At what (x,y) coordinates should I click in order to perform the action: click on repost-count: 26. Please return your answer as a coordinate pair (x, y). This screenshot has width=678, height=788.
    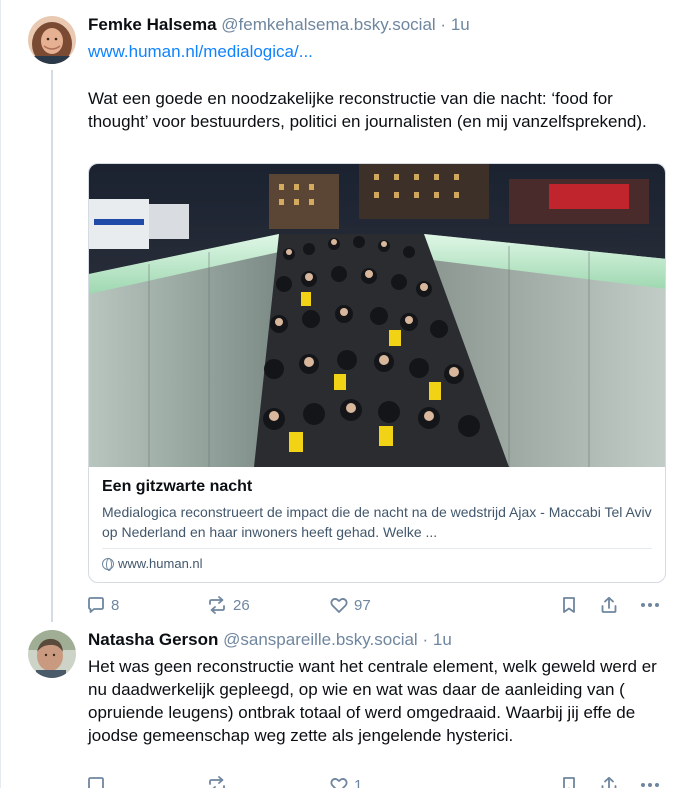
    Looking at the image, I should click on (241, 605).